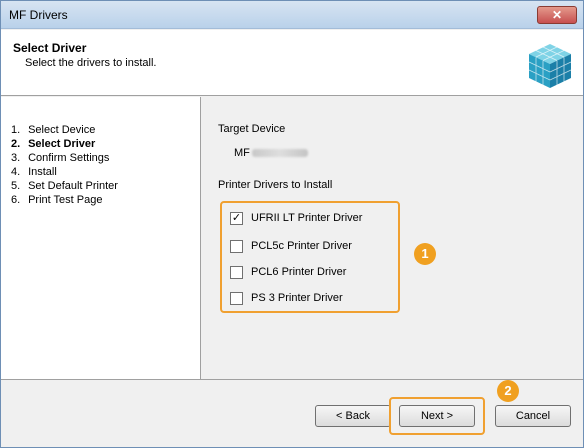 This screenshot has width=584, height=448. I want to click on callout-badge-1: 1, so click(425, 254).